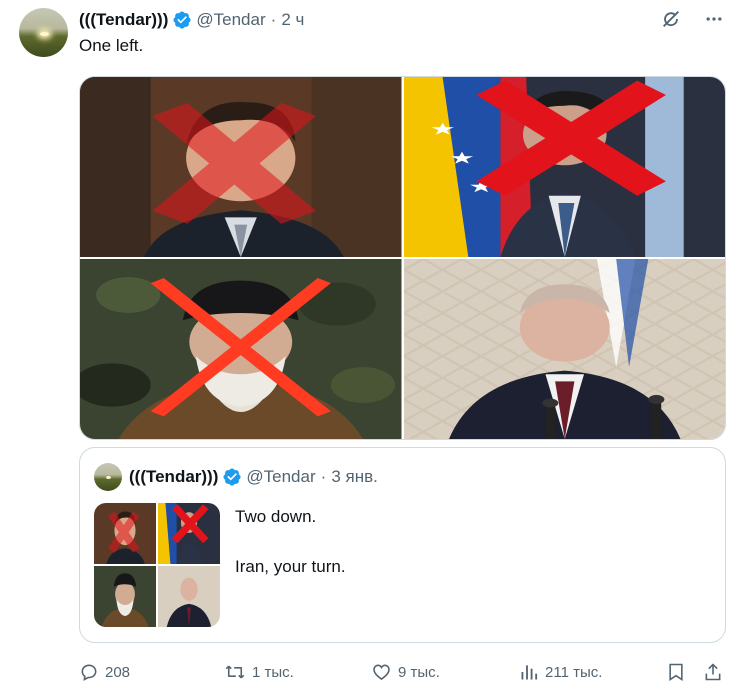 The image size is (740, 693). I want to click on quoted-text-line-2: Iran, your turn., so click(290, 566).